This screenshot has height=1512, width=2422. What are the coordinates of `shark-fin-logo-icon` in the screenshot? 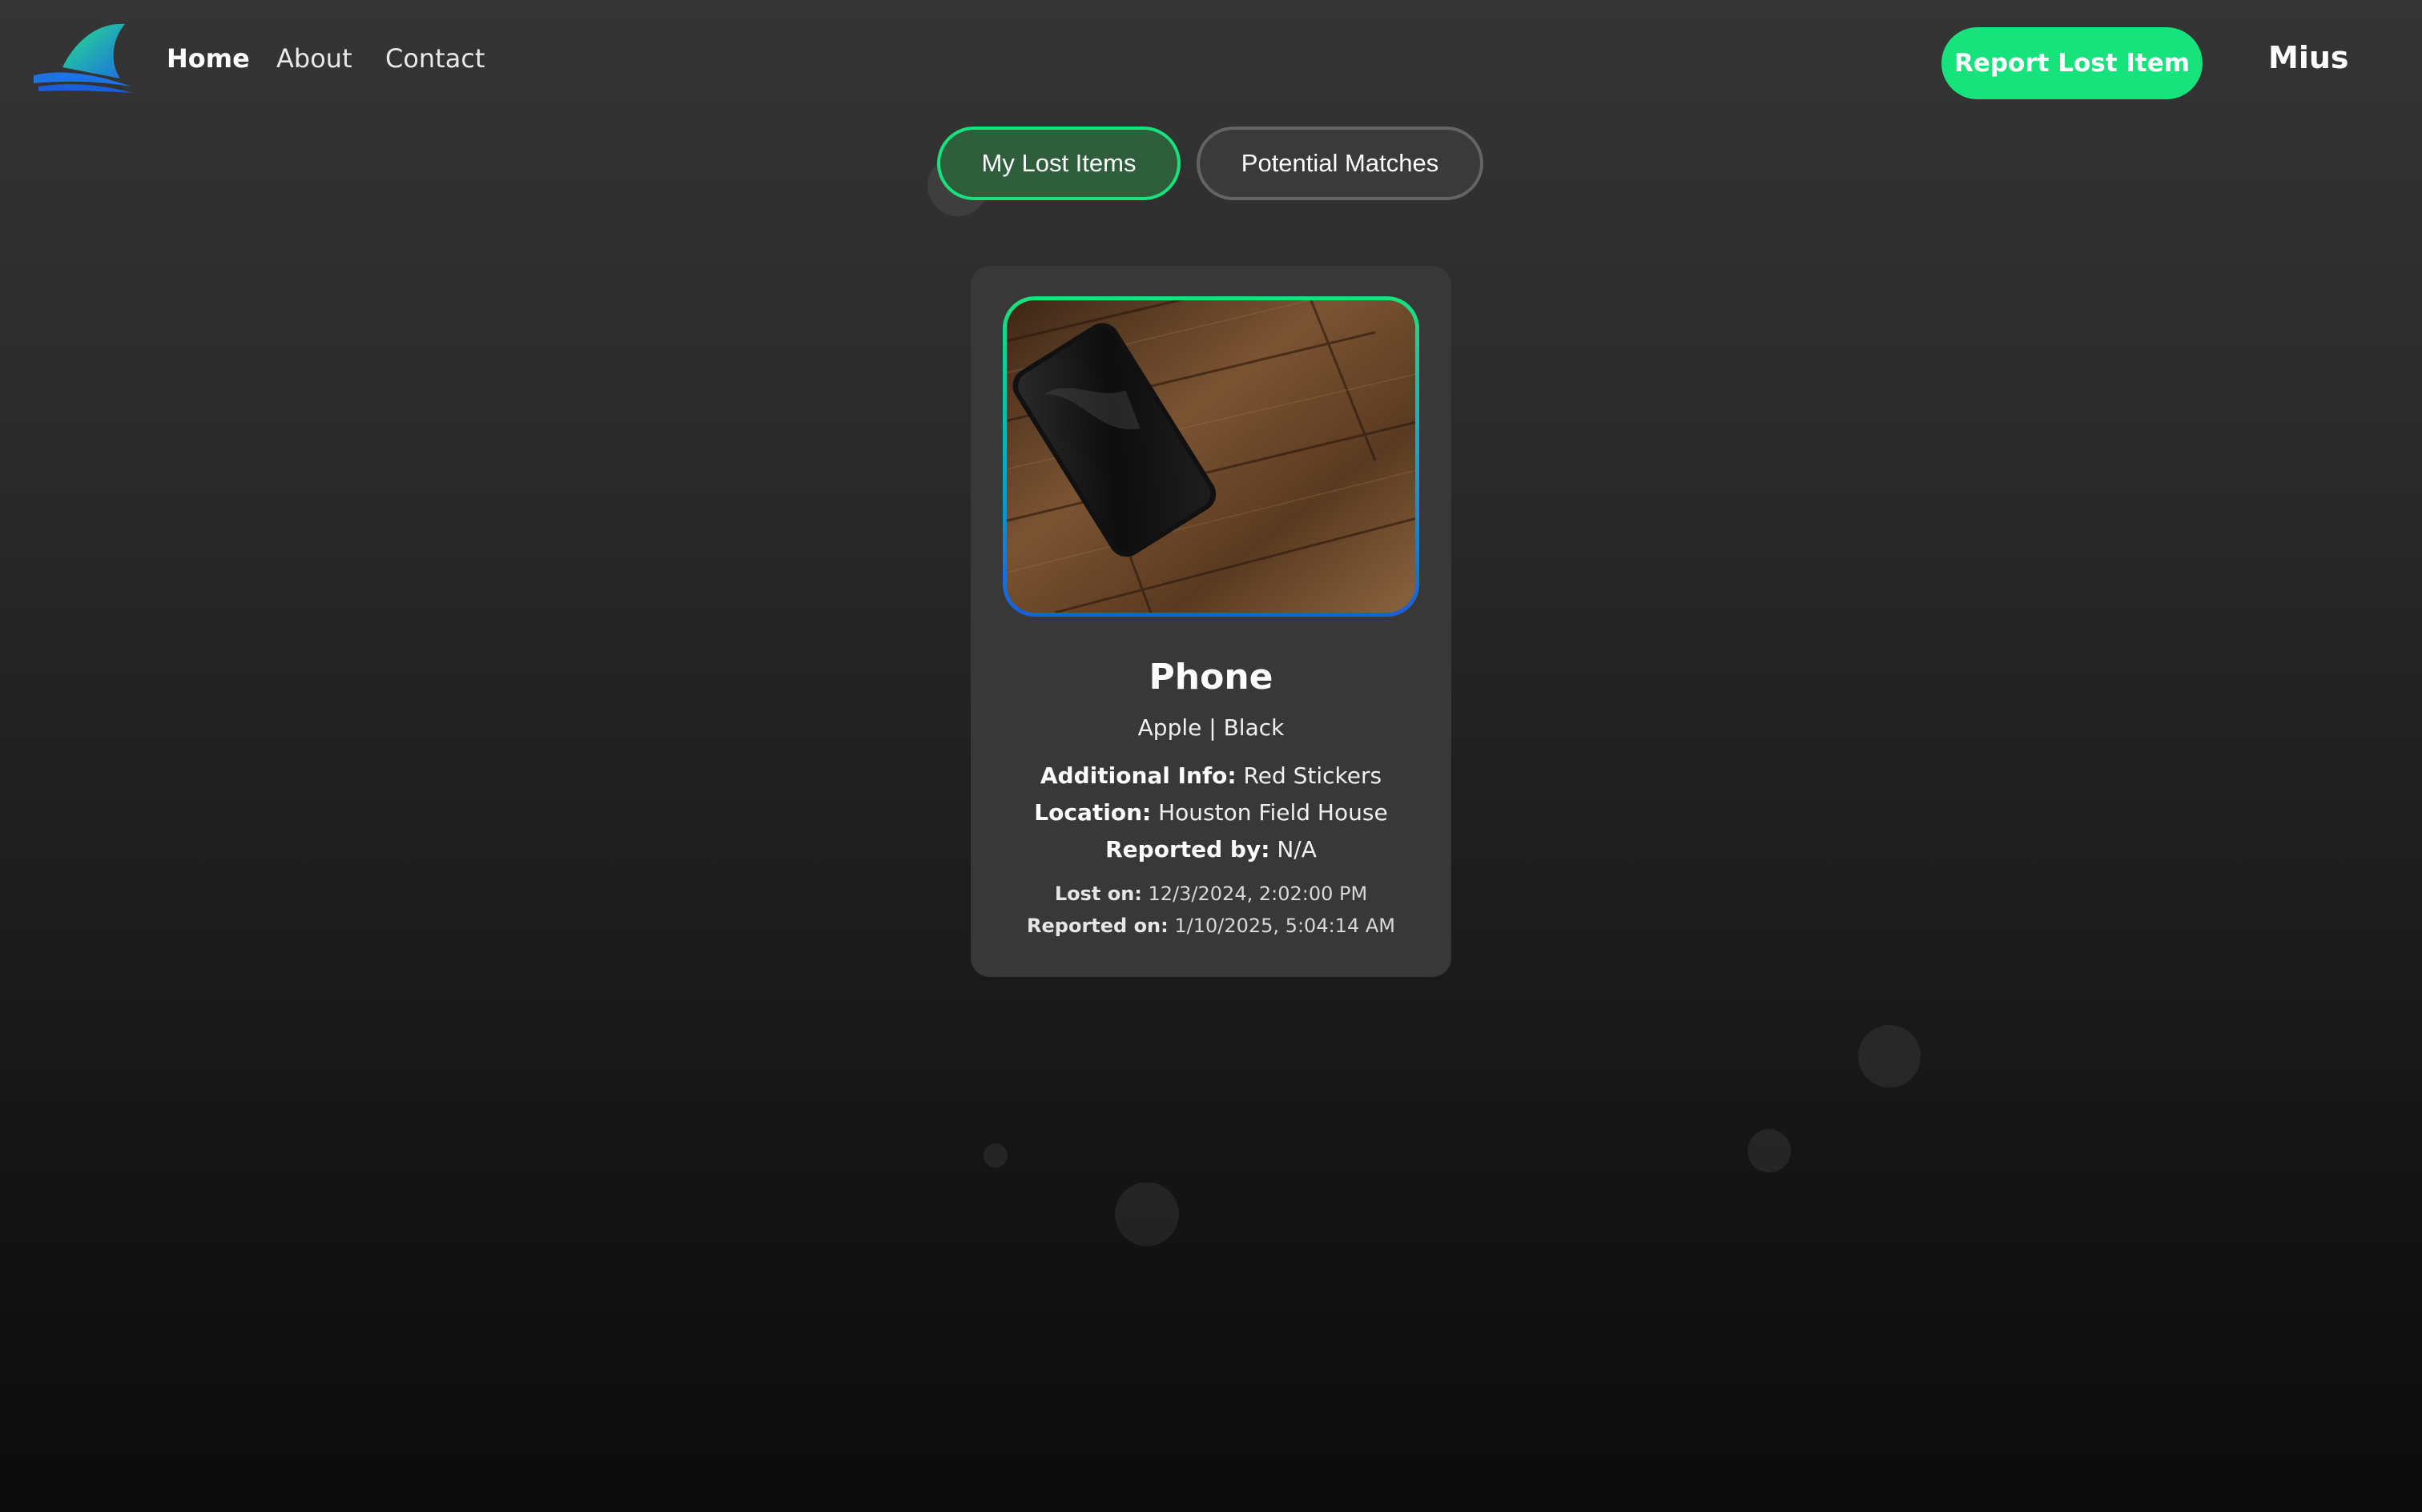 It's located at (83, 56).